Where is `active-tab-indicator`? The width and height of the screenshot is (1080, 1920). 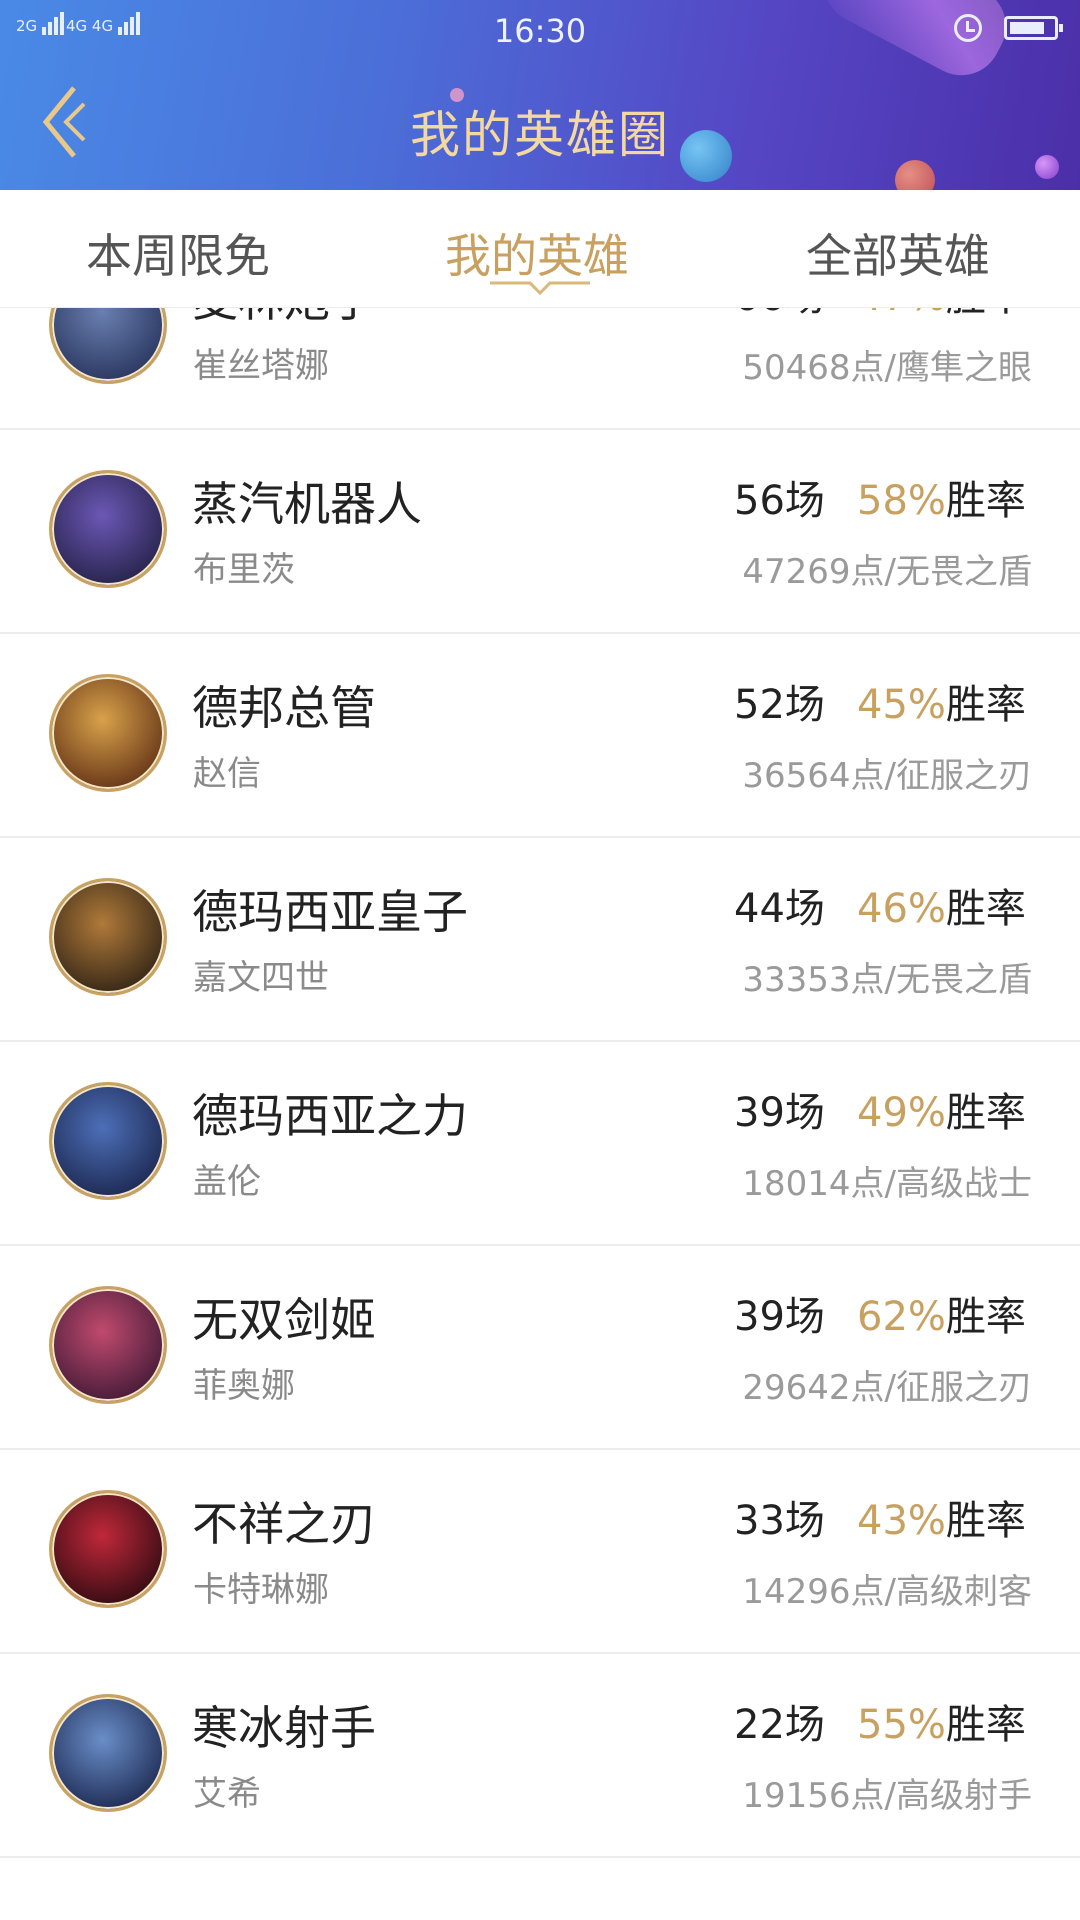
active-tab-indicator is located at coordinates (540, 288).